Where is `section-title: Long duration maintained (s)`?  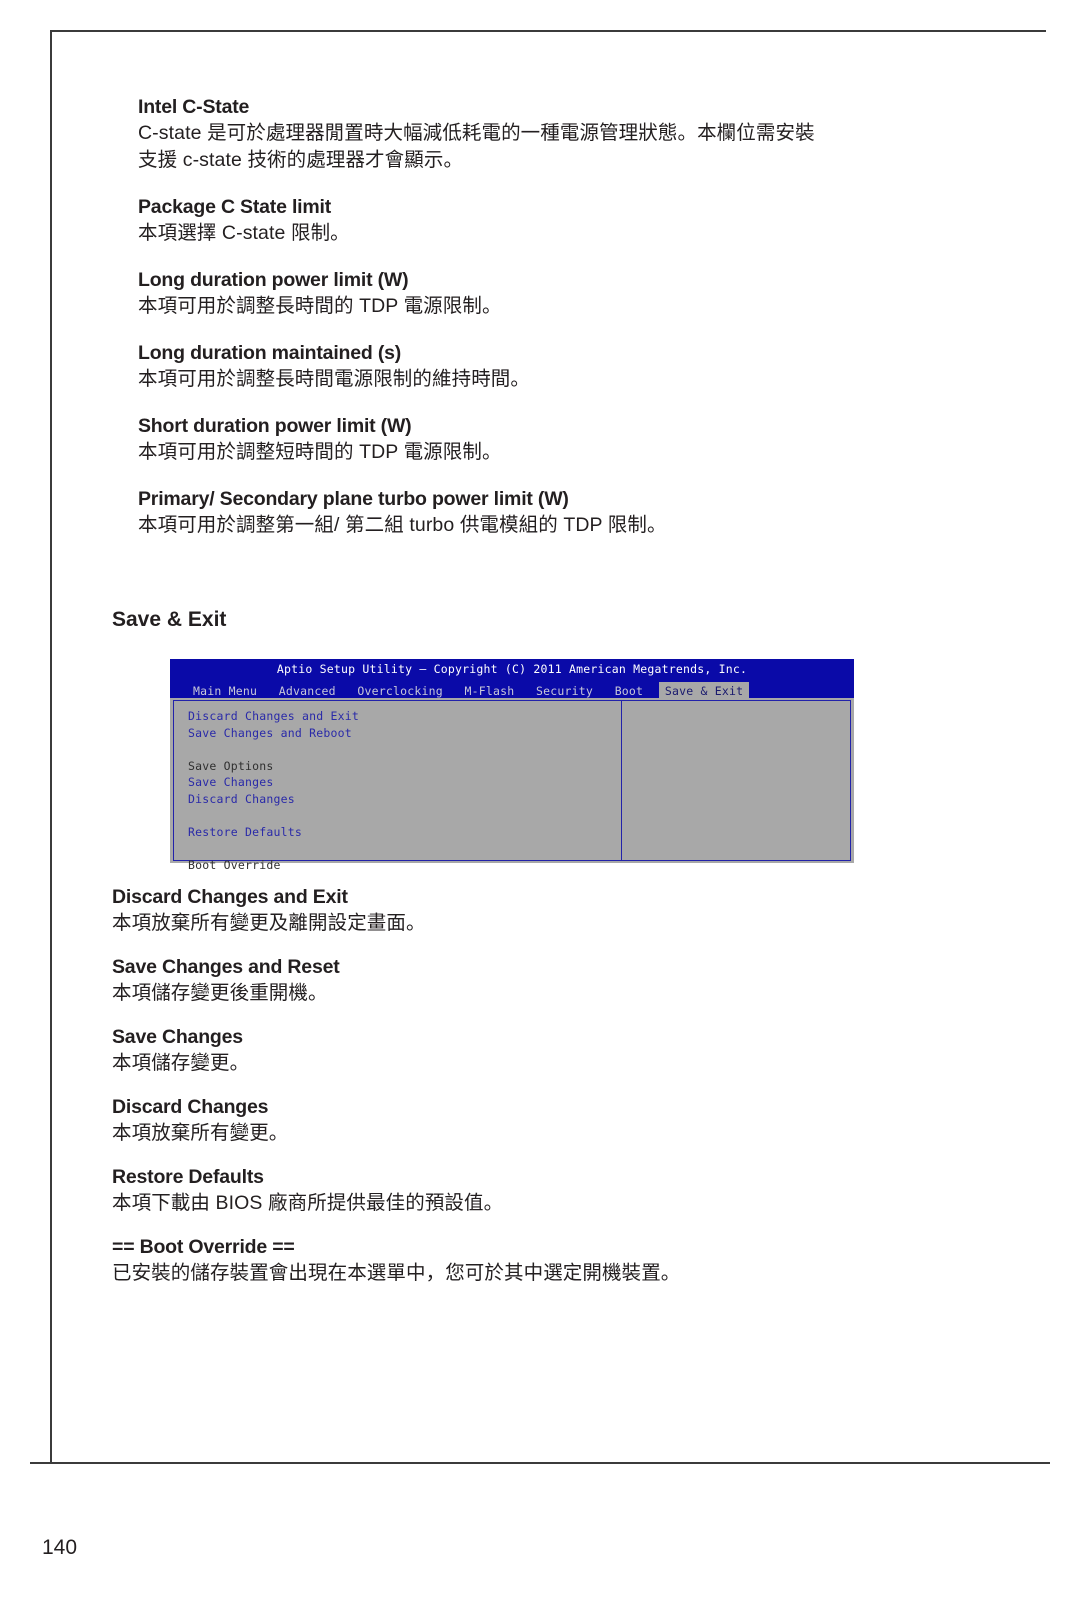 section-title: Long duration maintained (s) is located at coordinates (270, 353).